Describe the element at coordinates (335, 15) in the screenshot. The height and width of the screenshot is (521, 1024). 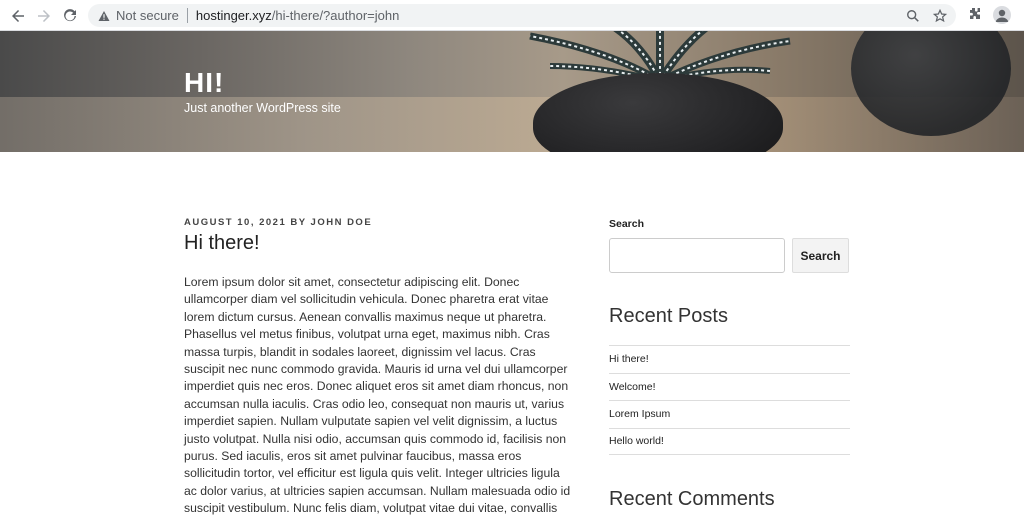
I see `url-path: /hi-there/?author=john` at that location.